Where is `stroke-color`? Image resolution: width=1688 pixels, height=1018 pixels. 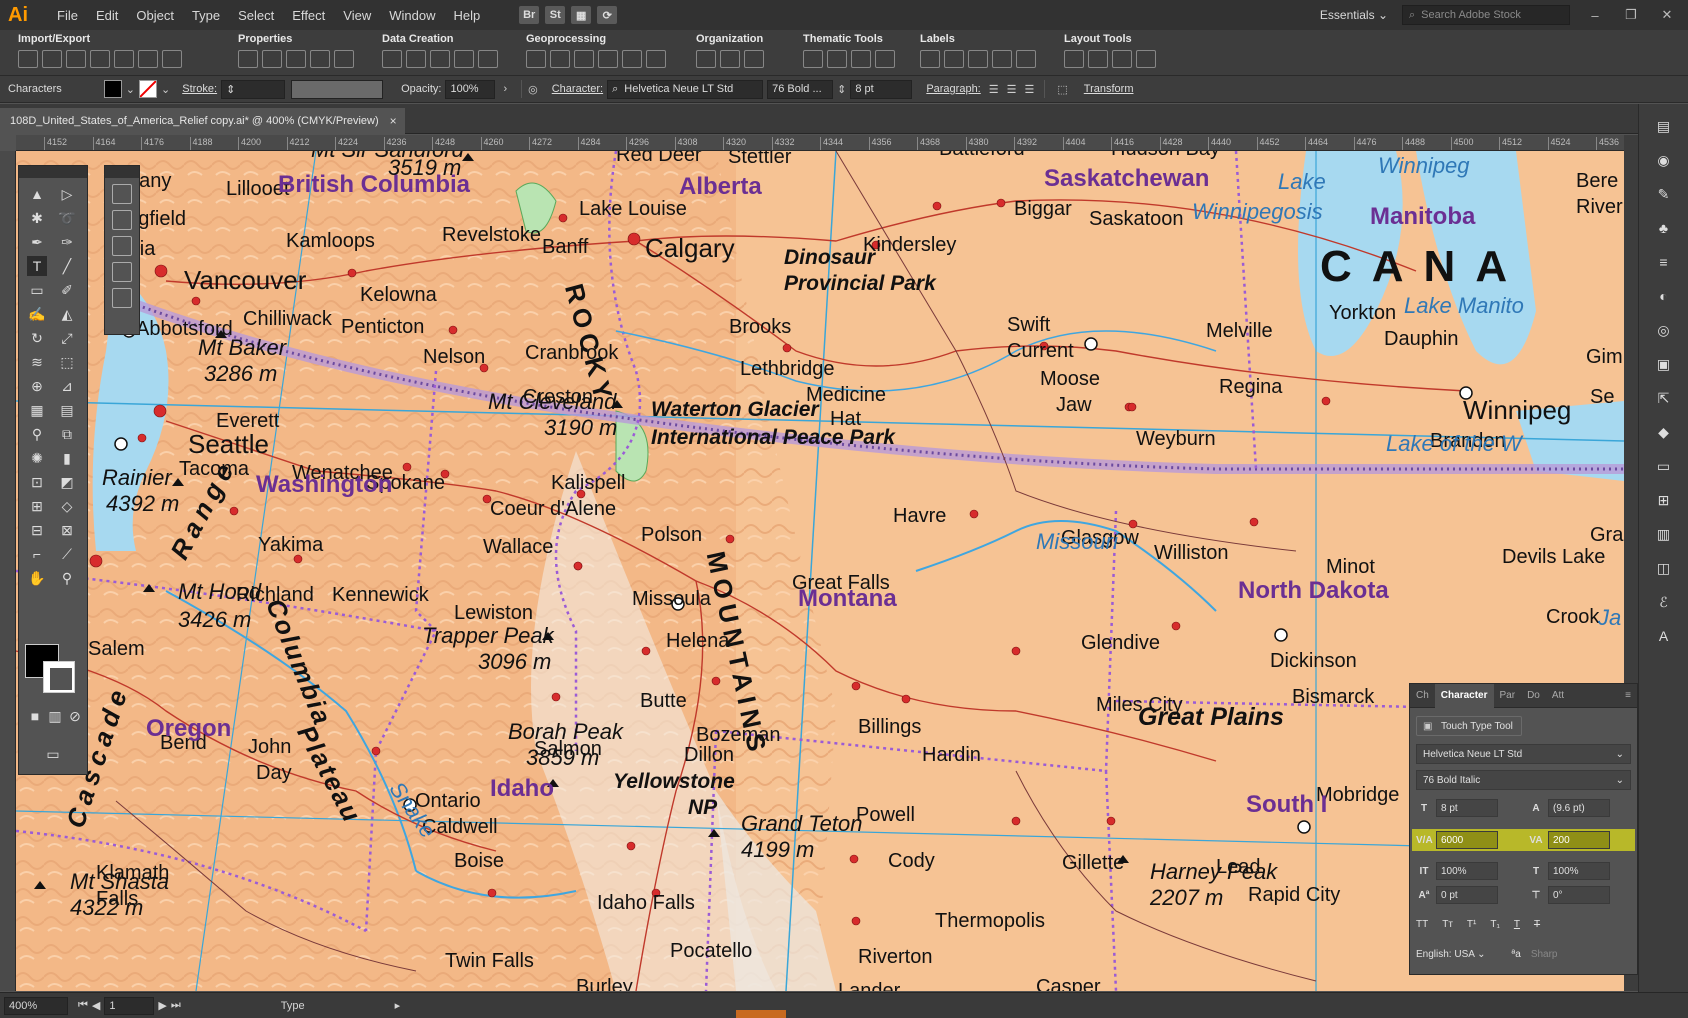 stroke-color is located at coordinates (59, 677).